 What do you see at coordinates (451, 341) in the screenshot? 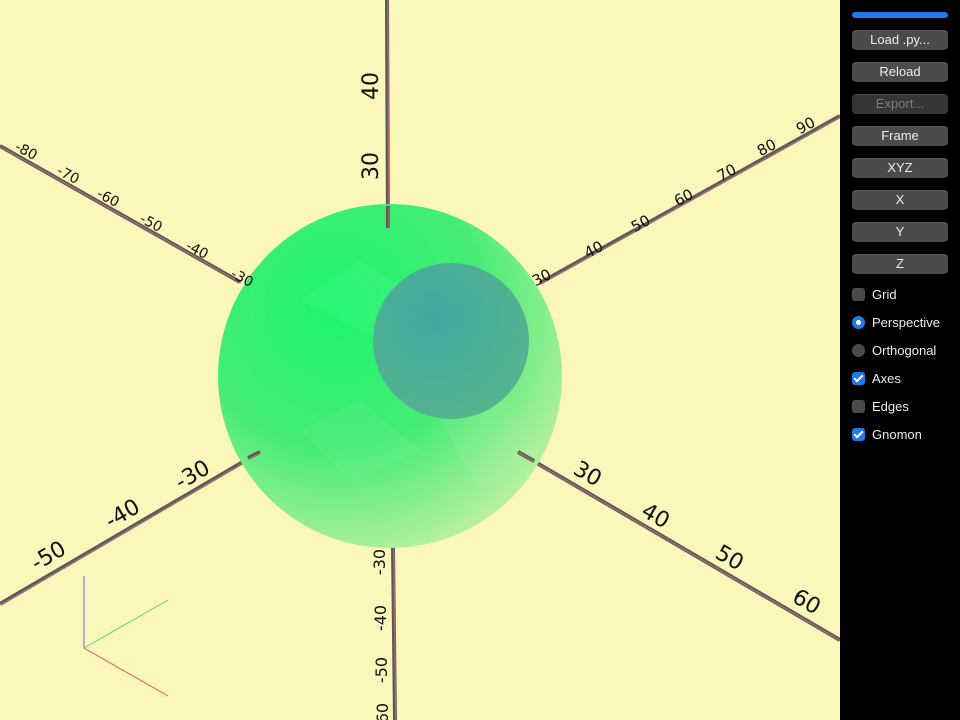
I see `inner-sphere` at bounding box center [451, 341].